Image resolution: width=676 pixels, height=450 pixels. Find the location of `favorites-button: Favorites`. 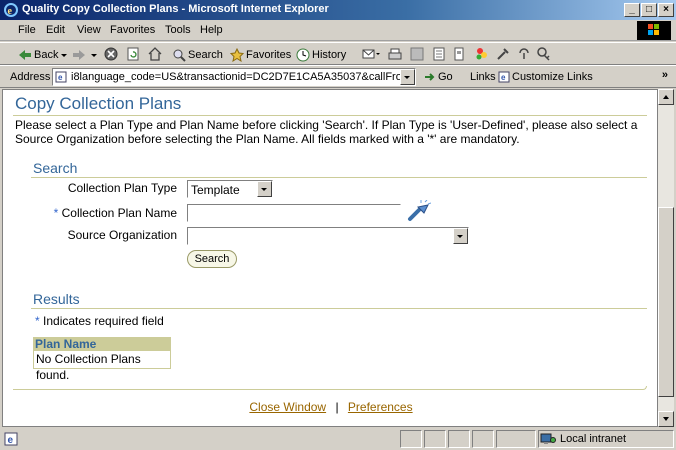

favorites-button: Favorites is located at coordinates (260, 55).